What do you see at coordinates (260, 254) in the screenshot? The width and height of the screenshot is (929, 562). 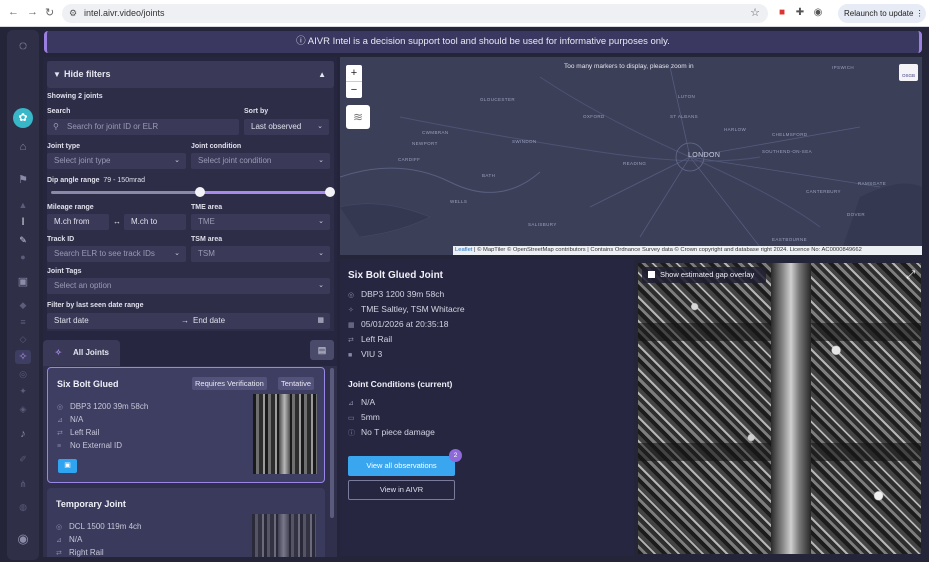 I see `tsm-select: TSM ⌄` at bounding box center [260, 254].